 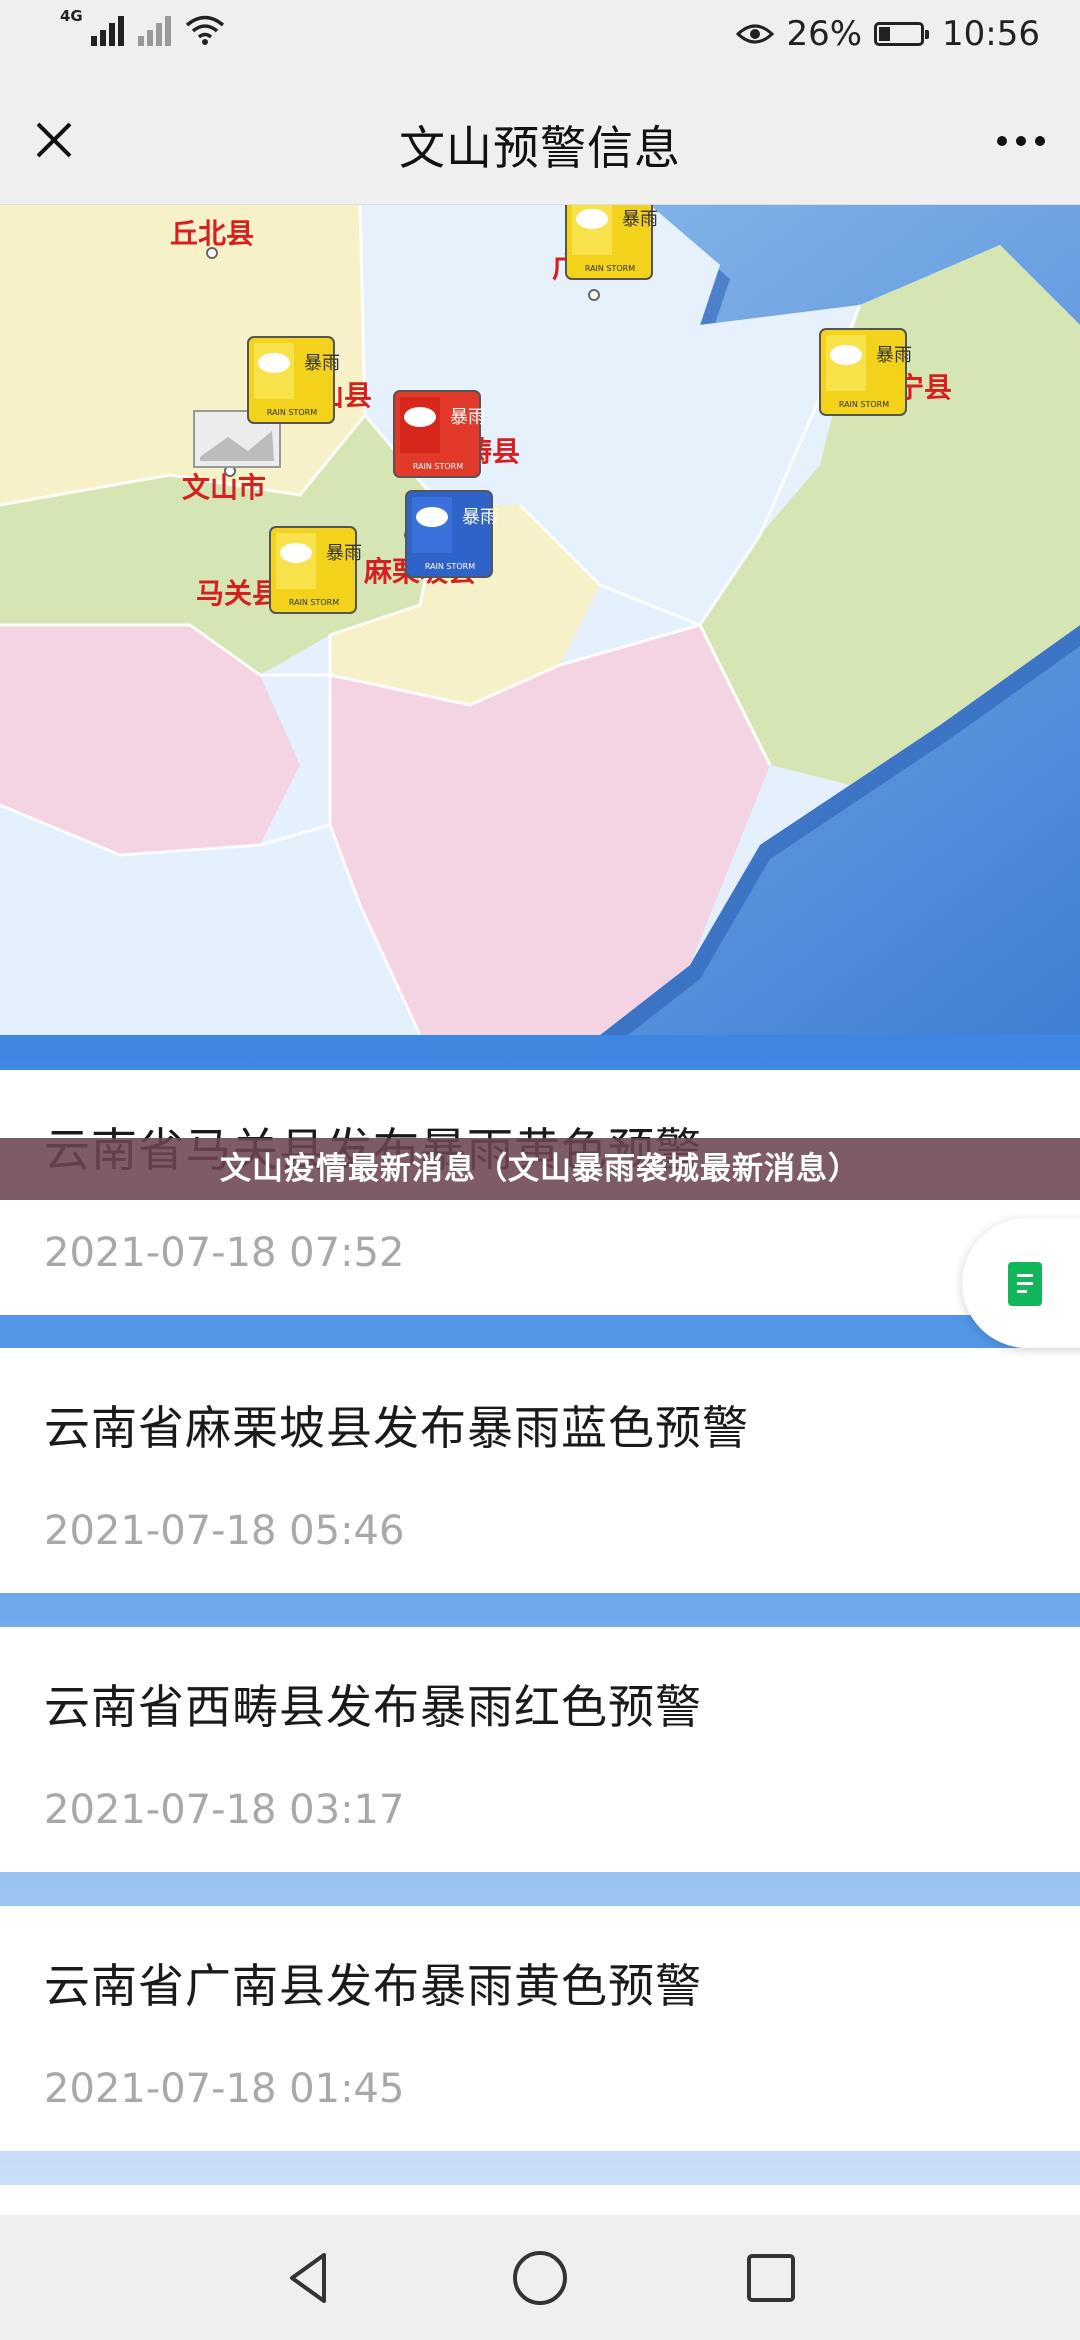 What do you see at coordinates (315, 570) in the screenshot?
I see `warning-badge-maguan: 暴雨 RAIN STORM` at bounding box center [315, 570].